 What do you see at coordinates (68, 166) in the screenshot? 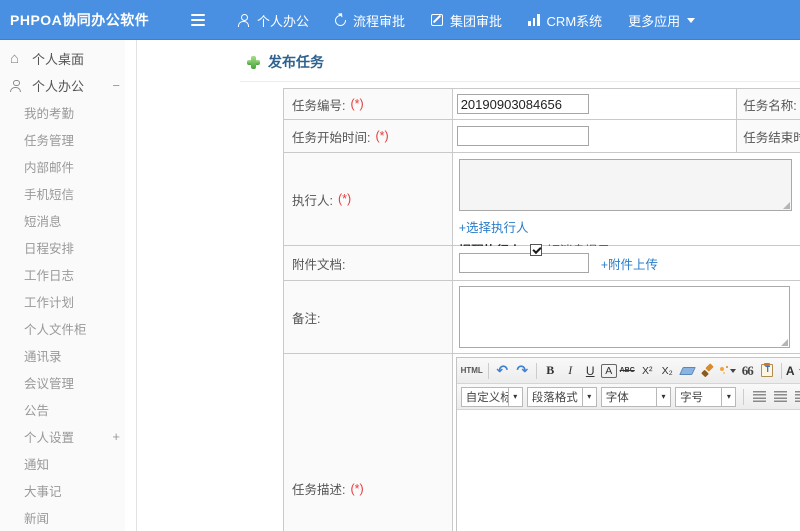
I see `sidebar-item-internal-mail: 内部邮件` at bounding box center [68, 166].